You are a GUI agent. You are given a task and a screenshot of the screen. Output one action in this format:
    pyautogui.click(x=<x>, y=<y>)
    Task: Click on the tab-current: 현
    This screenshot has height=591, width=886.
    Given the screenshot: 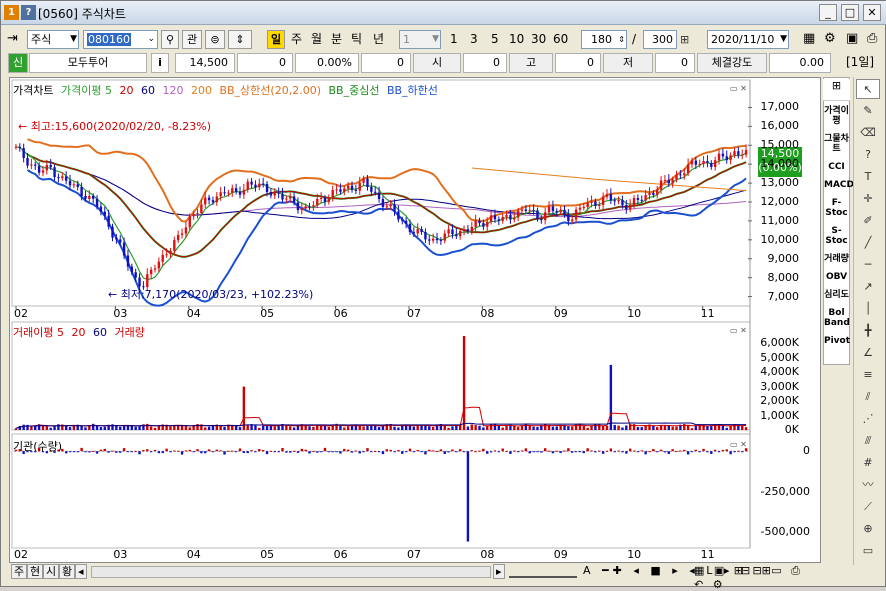 What is the action you would take?
    pyautogui.click(x=35, y=571)
    